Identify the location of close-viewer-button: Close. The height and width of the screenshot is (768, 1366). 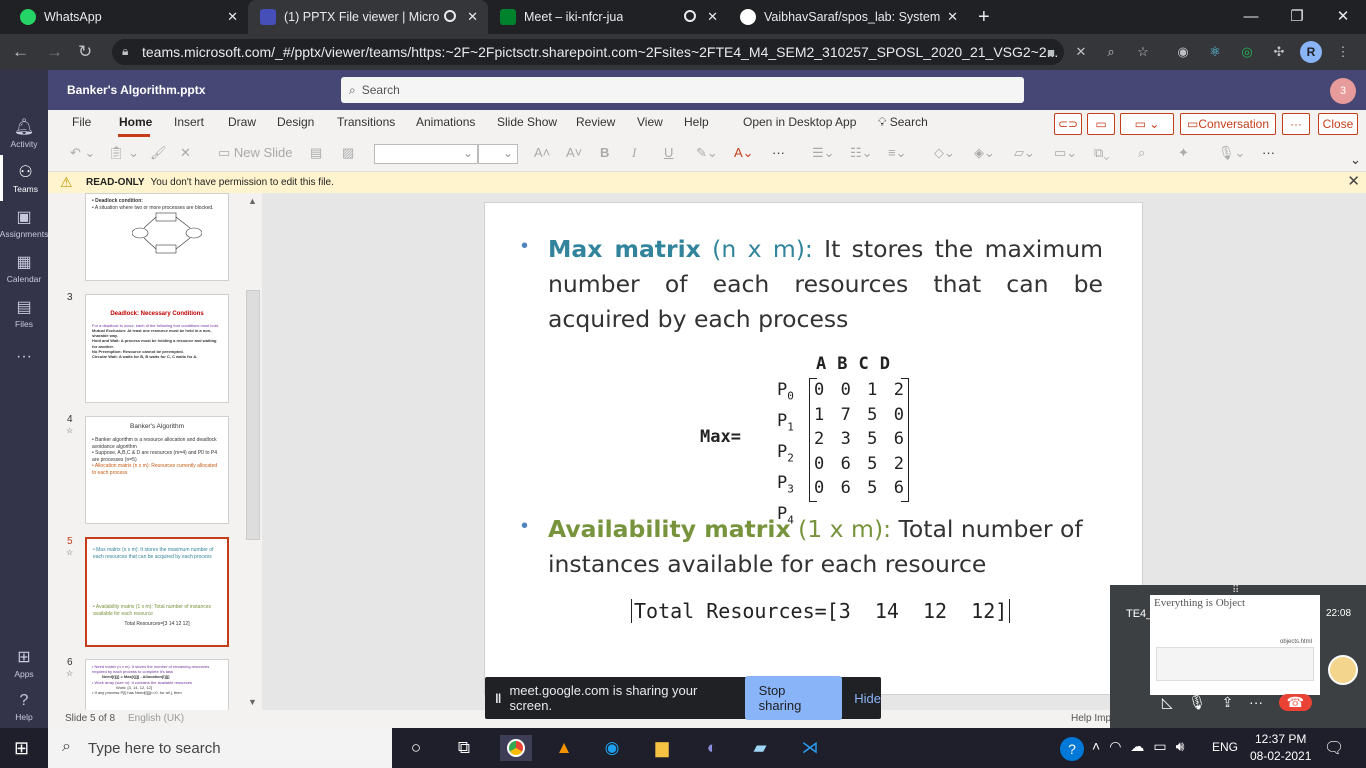
(1338, 124).